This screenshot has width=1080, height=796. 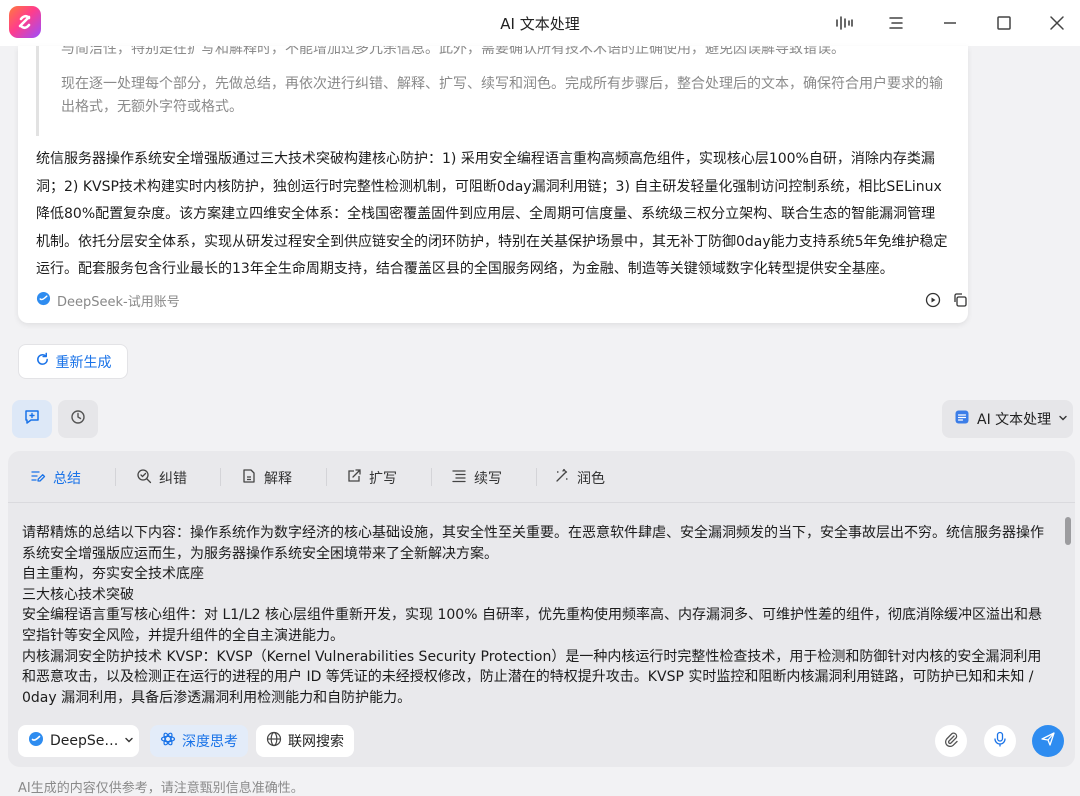 I want to click on paperclip-icon, so click(x=951, y=741).